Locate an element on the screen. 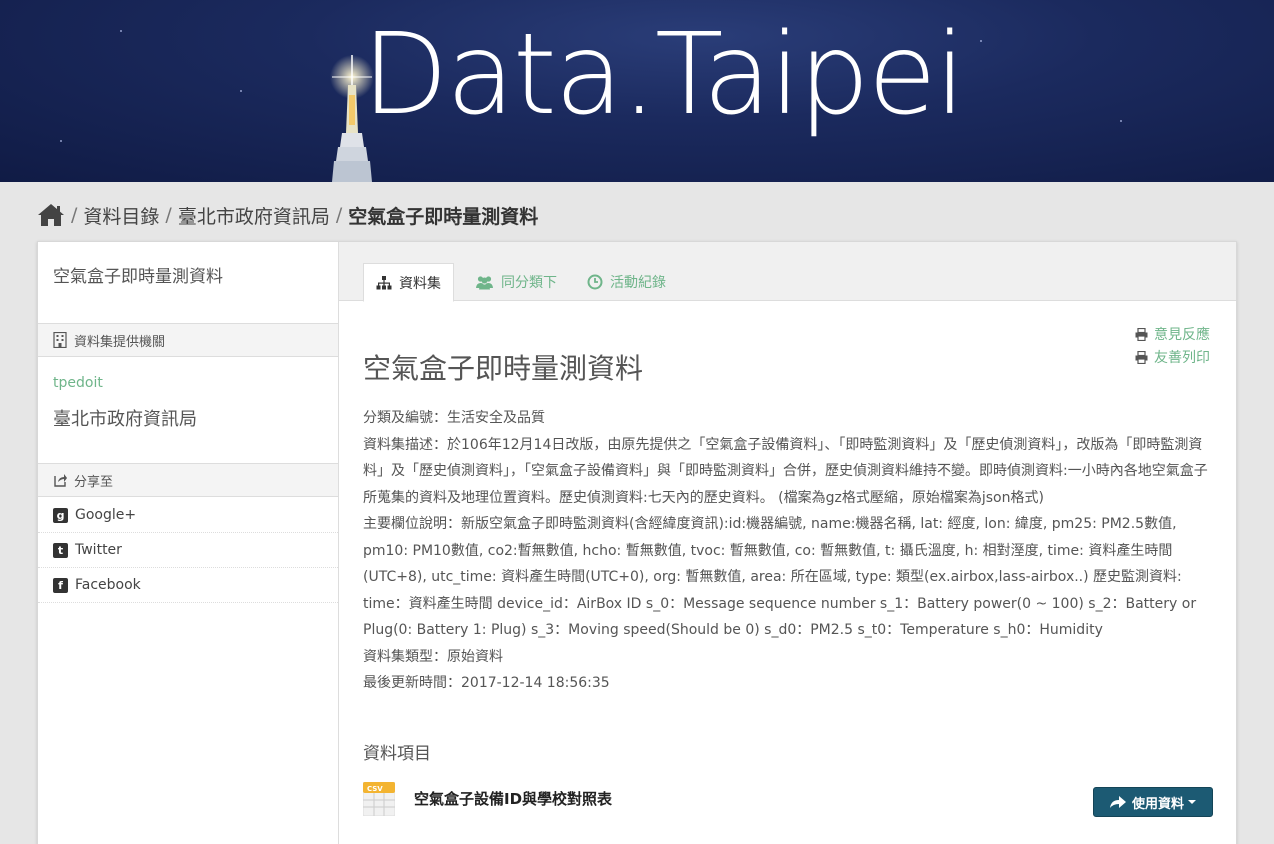 The image size is (1274, 844). provider-heading: 資料集提供機關 is located at coordinates (120, 342).